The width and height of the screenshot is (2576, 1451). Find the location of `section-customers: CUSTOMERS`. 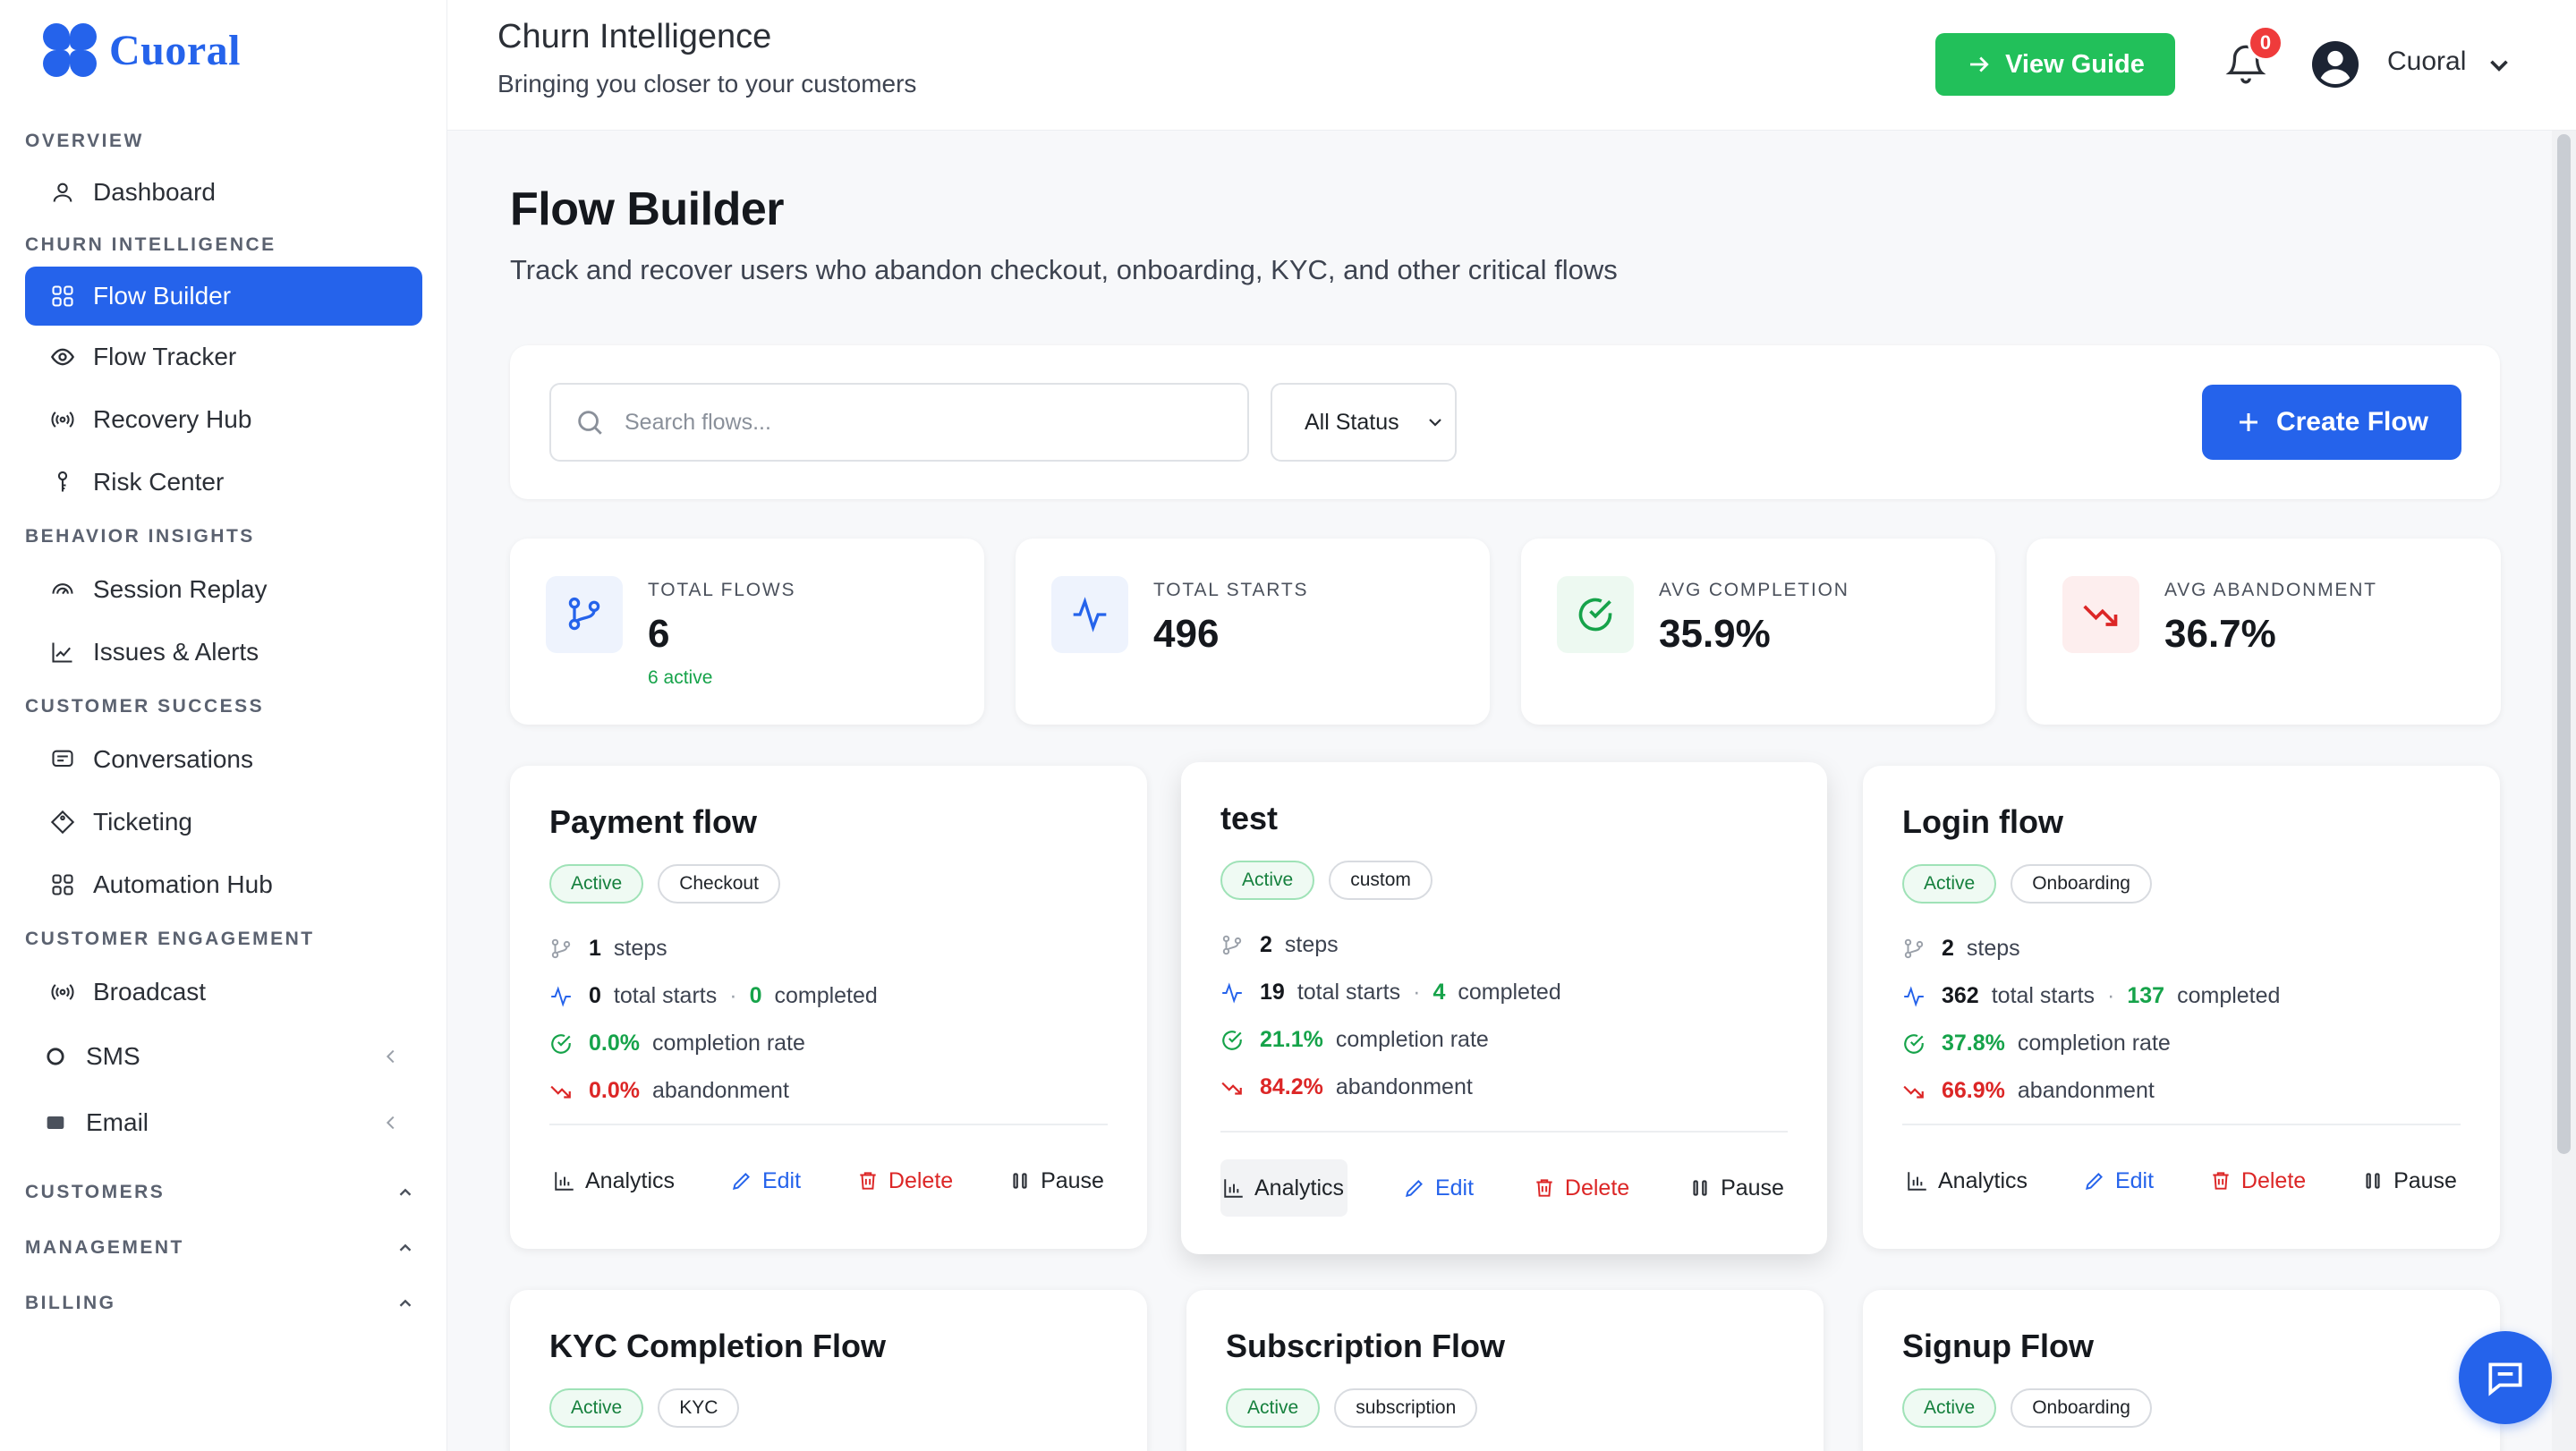

section-customers: CUSTOMERS is located at coordinates (223, 1192).